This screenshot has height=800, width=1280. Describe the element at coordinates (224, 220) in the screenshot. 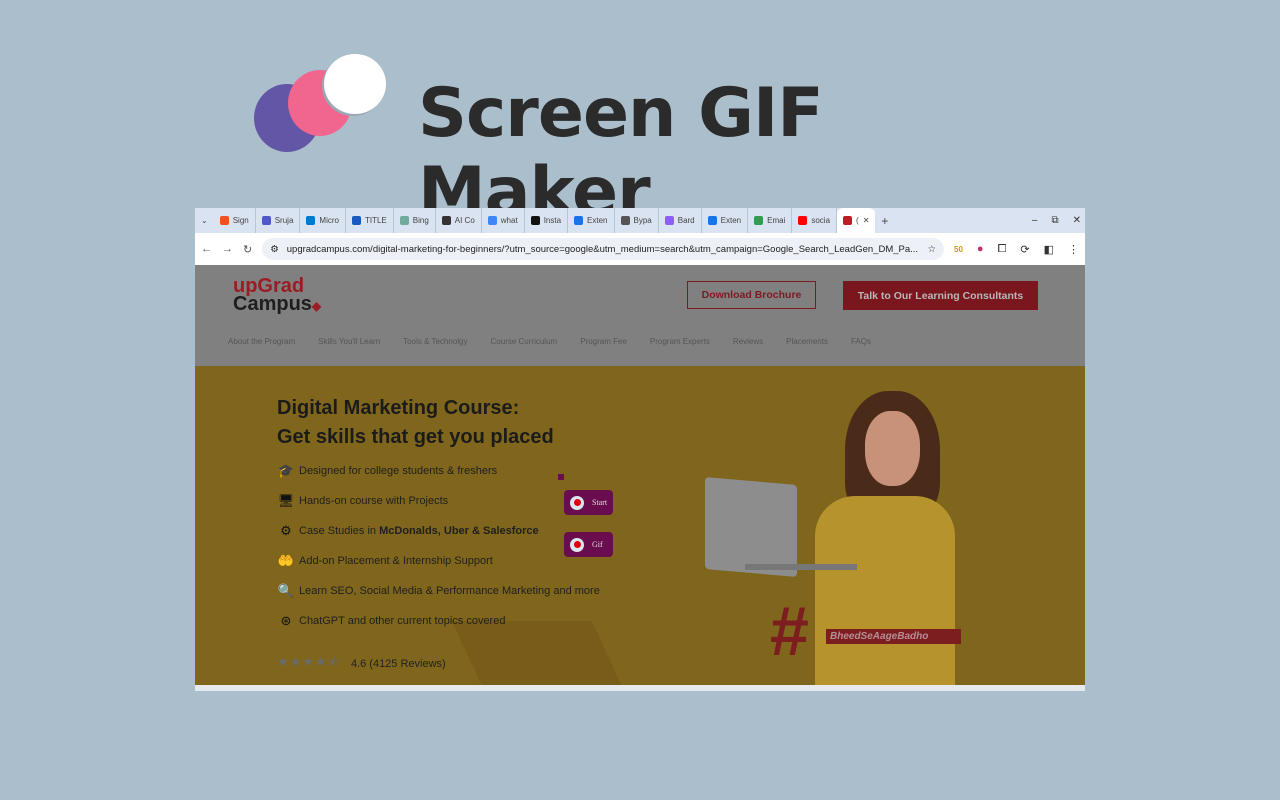

I see `microsoft-icon` at that location.